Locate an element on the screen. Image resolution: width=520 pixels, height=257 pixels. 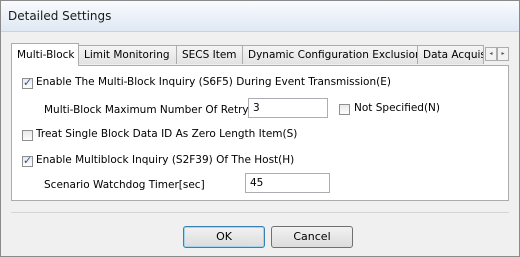
watchdog-timer-input: 45 is located at coordinates (287, 183).